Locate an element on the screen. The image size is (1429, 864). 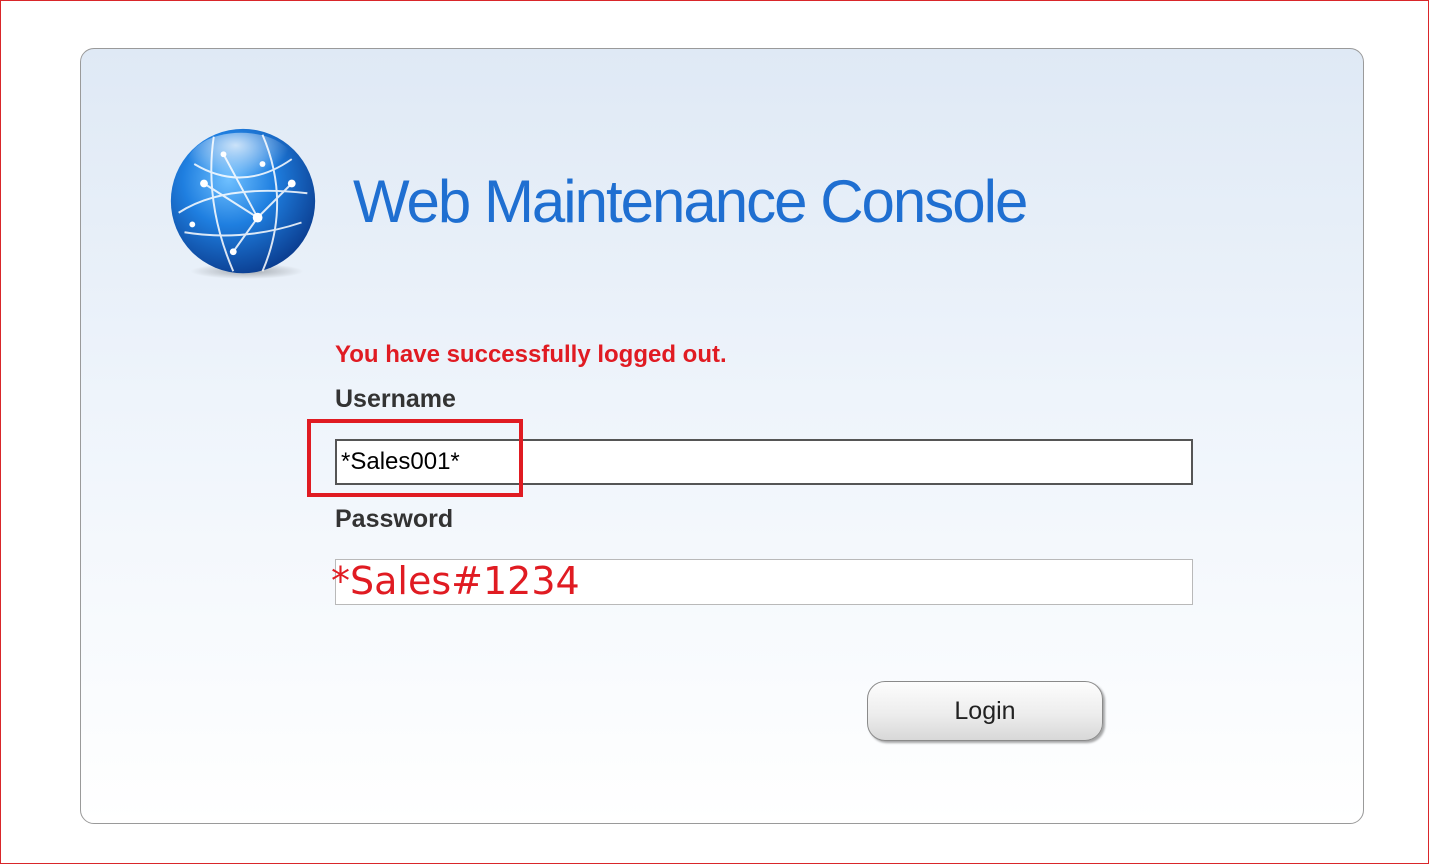
password-label: Password is located at coordinates (394, 519).